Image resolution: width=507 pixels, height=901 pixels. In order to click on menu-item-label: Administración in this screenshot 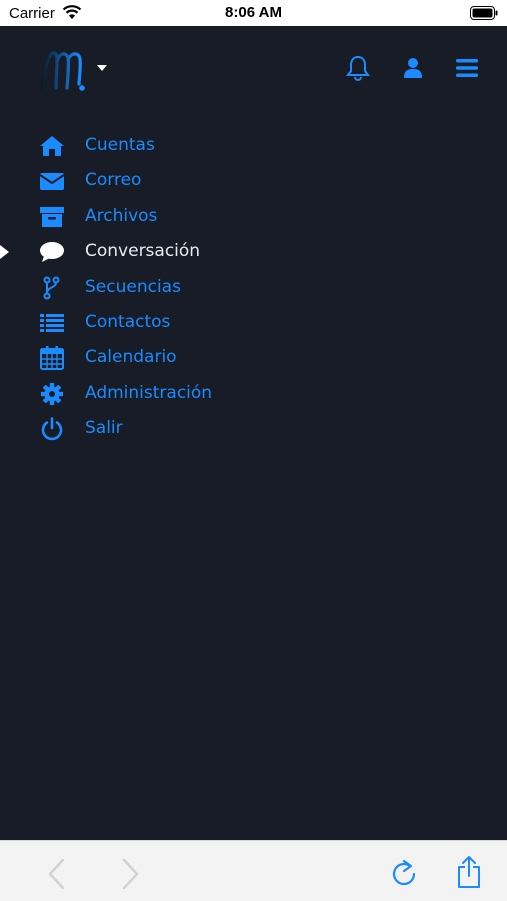, I will do `click(149, 392)`.